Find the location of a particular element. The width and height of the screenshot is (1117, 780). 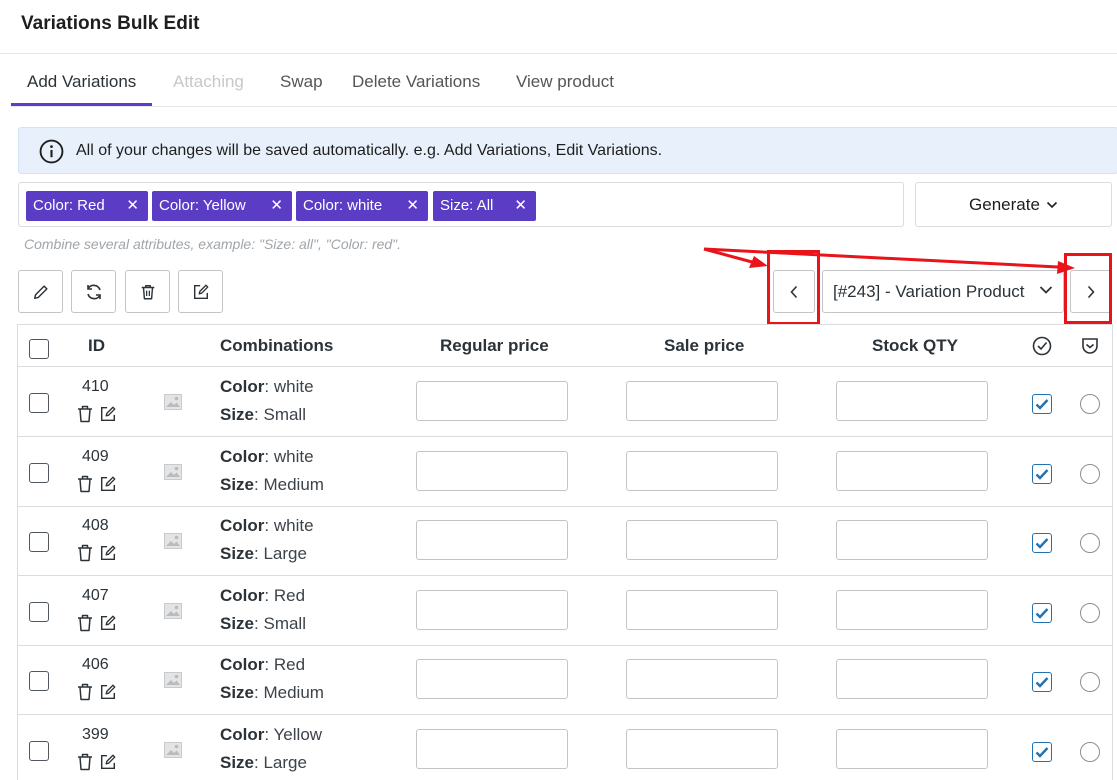

chevron-right-icon is located at coordinates (1091, 291).